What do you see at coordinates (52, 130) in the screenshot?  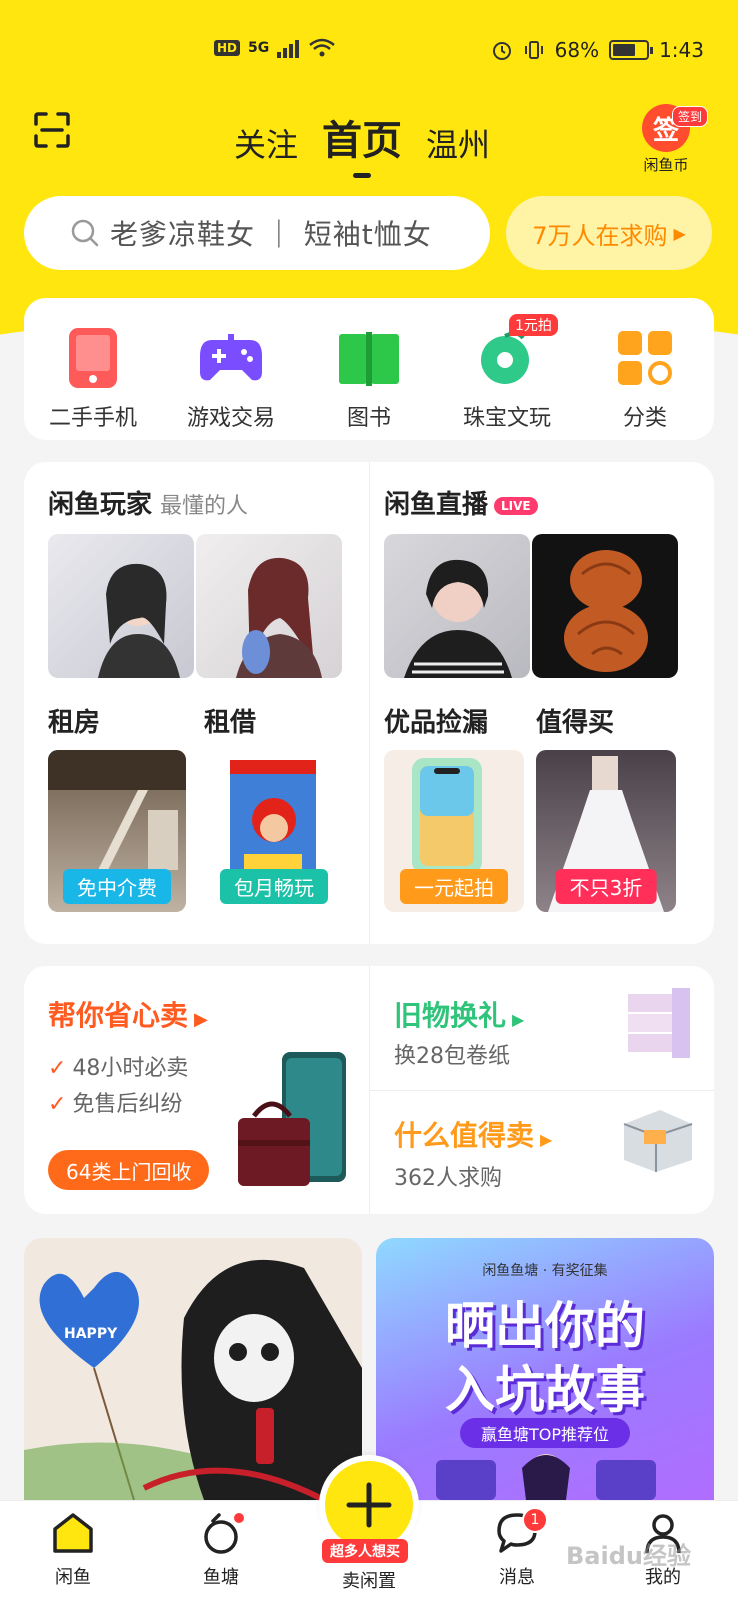 I see `scan-icon` at bounding box center [52, 130].